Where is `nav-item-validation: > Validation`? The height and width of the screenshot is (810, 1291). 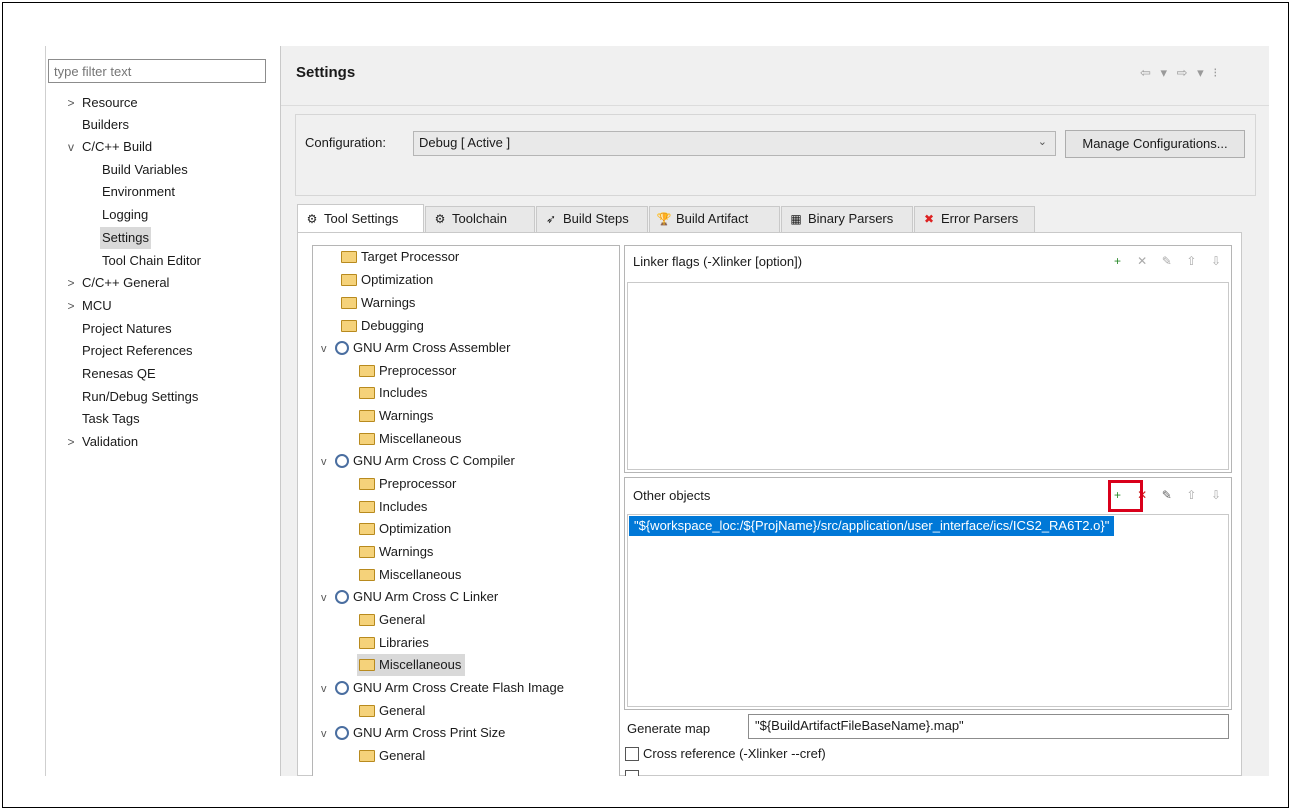
nav-item-validation: > Validation is located at coordinates (101, 442).